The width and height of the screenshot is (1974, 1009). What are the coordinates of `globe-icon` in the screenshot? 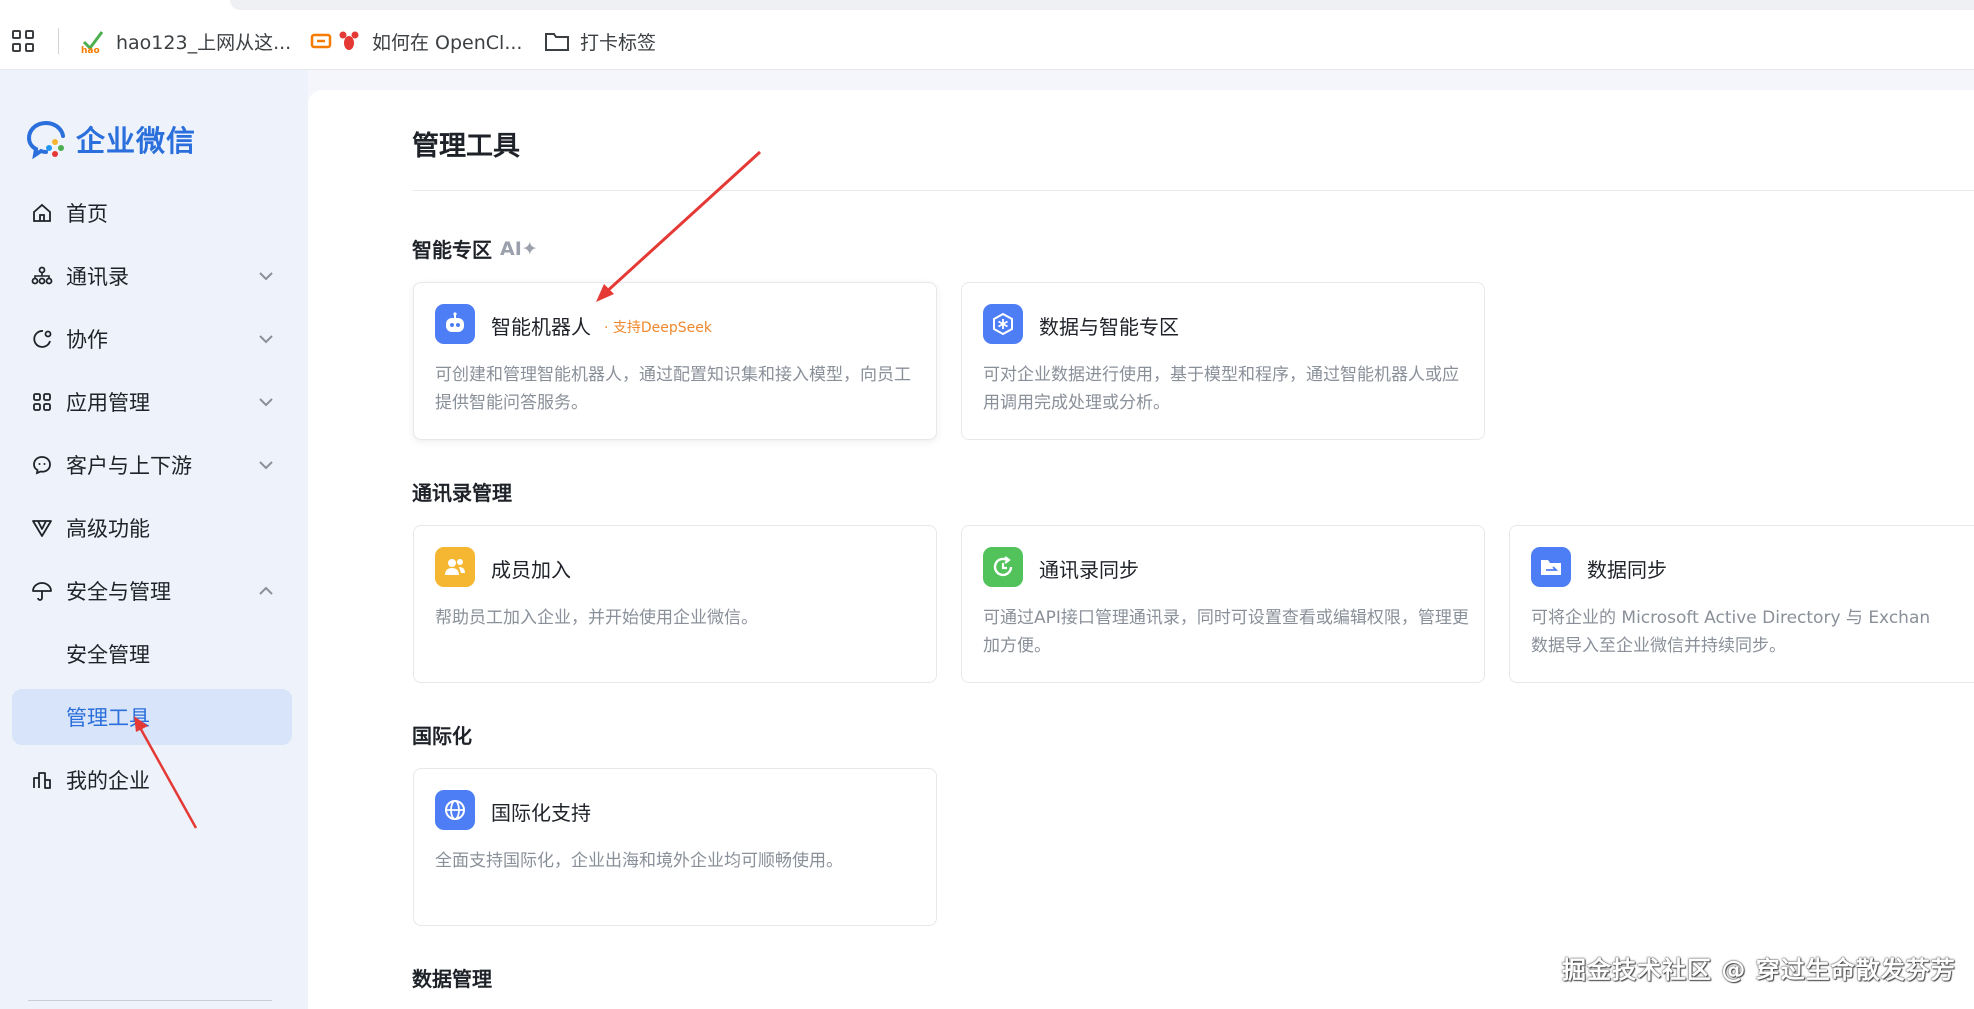 It's located at (455, 810).